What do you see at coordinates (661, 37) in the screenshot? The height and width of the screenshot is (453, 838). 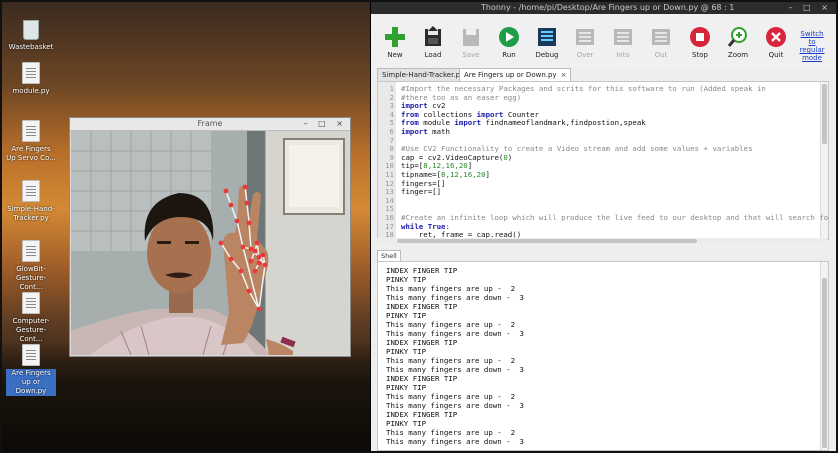 I see `step-out-icon` at bounding box center [661, 37].